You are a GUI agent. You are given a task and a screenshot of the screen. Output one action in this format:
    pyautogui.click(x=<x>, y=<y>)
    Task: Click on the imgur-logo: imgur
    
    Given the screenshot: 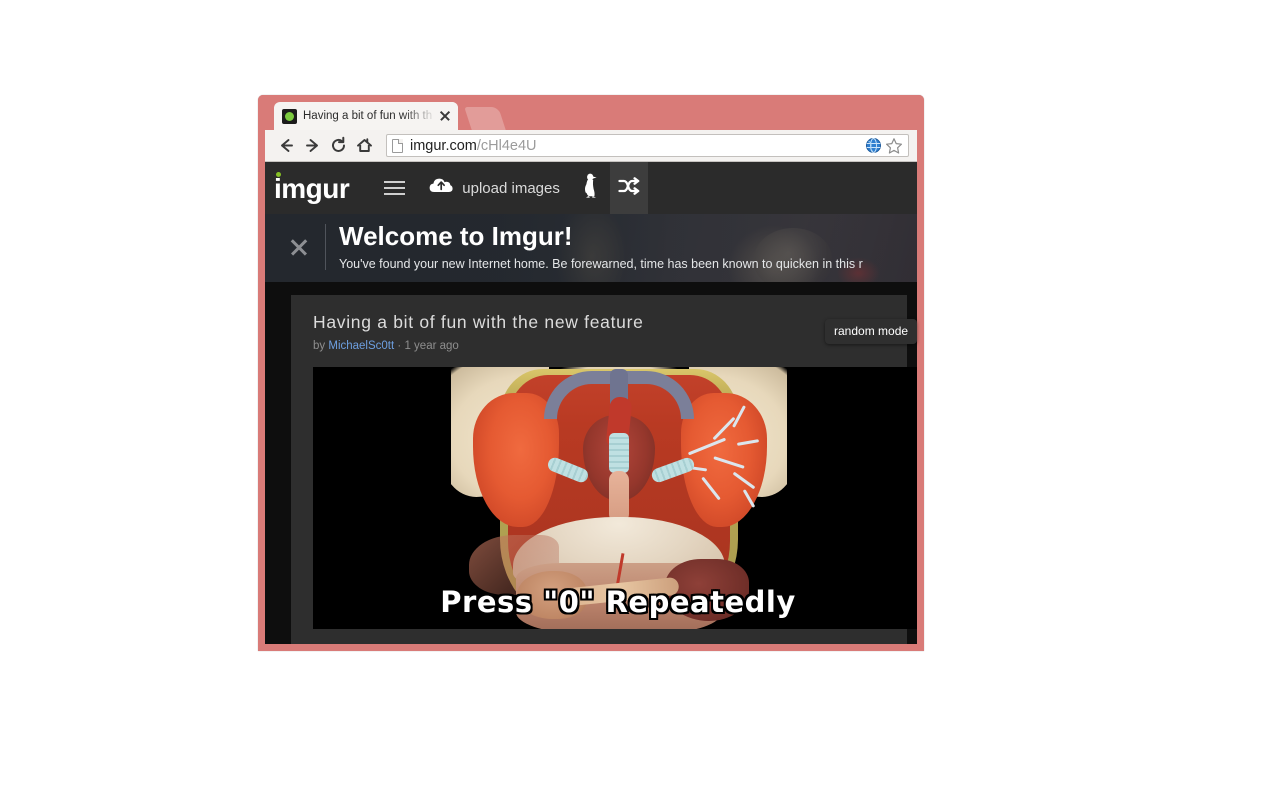 What is the action you would take?
    pyautogui.click(x=312, y=188)
    